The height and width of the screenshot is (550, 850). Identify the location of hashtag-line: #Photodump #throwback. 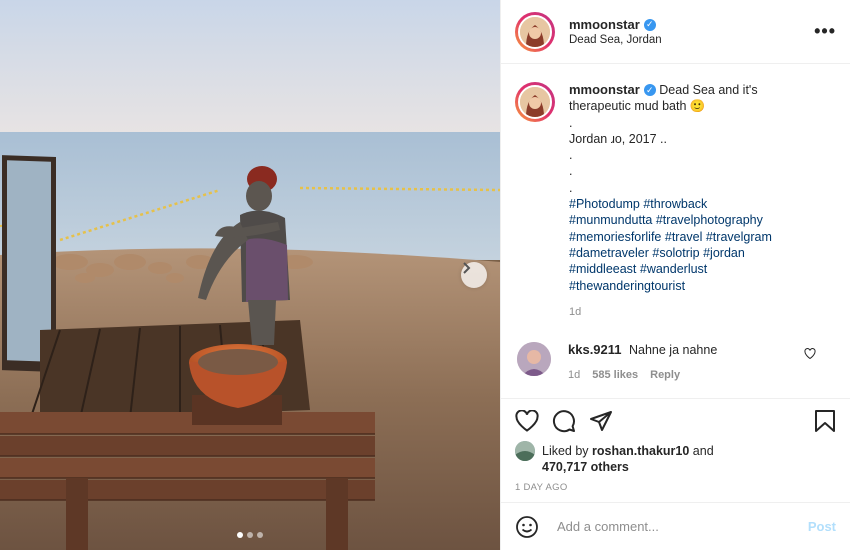
(670, 204).